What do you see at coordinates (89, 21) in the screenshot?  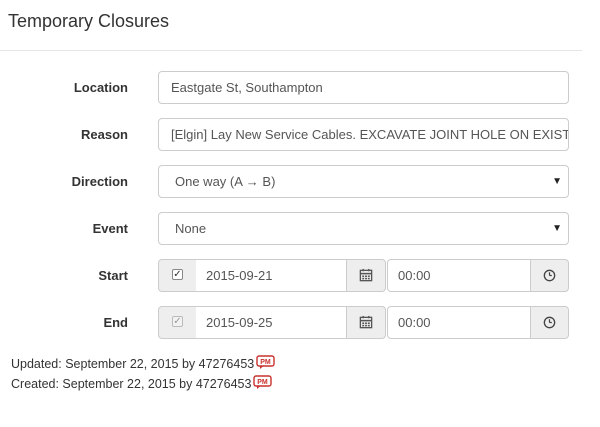 I see `page-title: Temporary Closures` at bounding box center [89, 21].